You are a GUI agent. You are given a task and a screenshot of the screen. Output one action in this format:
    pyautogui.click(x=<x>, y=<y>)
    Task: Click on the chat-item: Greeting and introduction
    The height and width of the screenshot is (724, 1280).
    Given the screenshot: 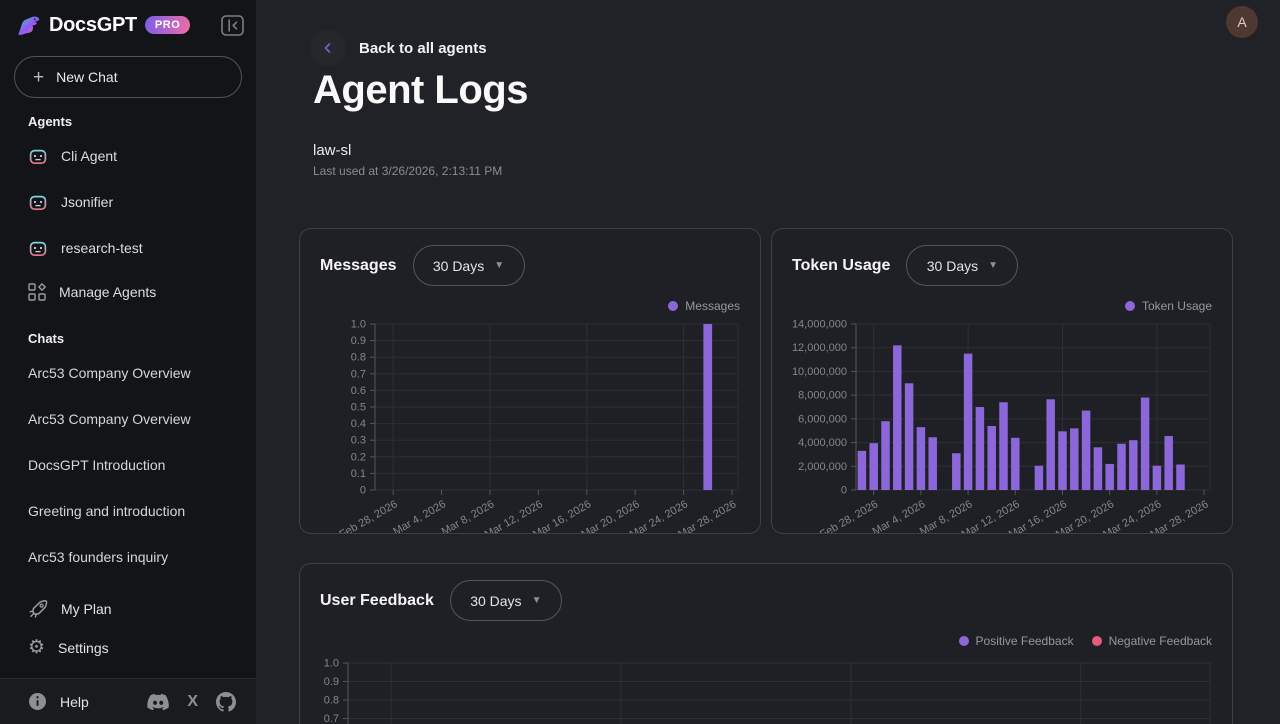 What is the action you would take?
    pyautogui.click(x=128, y=511)
    